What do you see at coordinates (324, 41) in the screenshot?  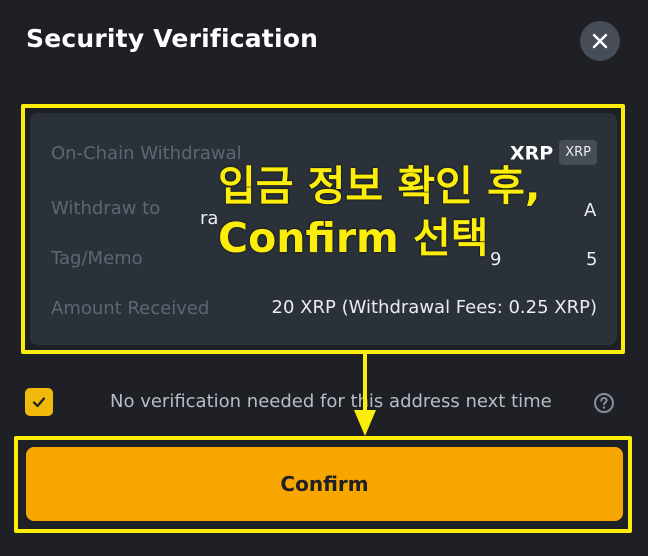 I see `dialog-header: Security Verification` at bounding box center [324, 41].